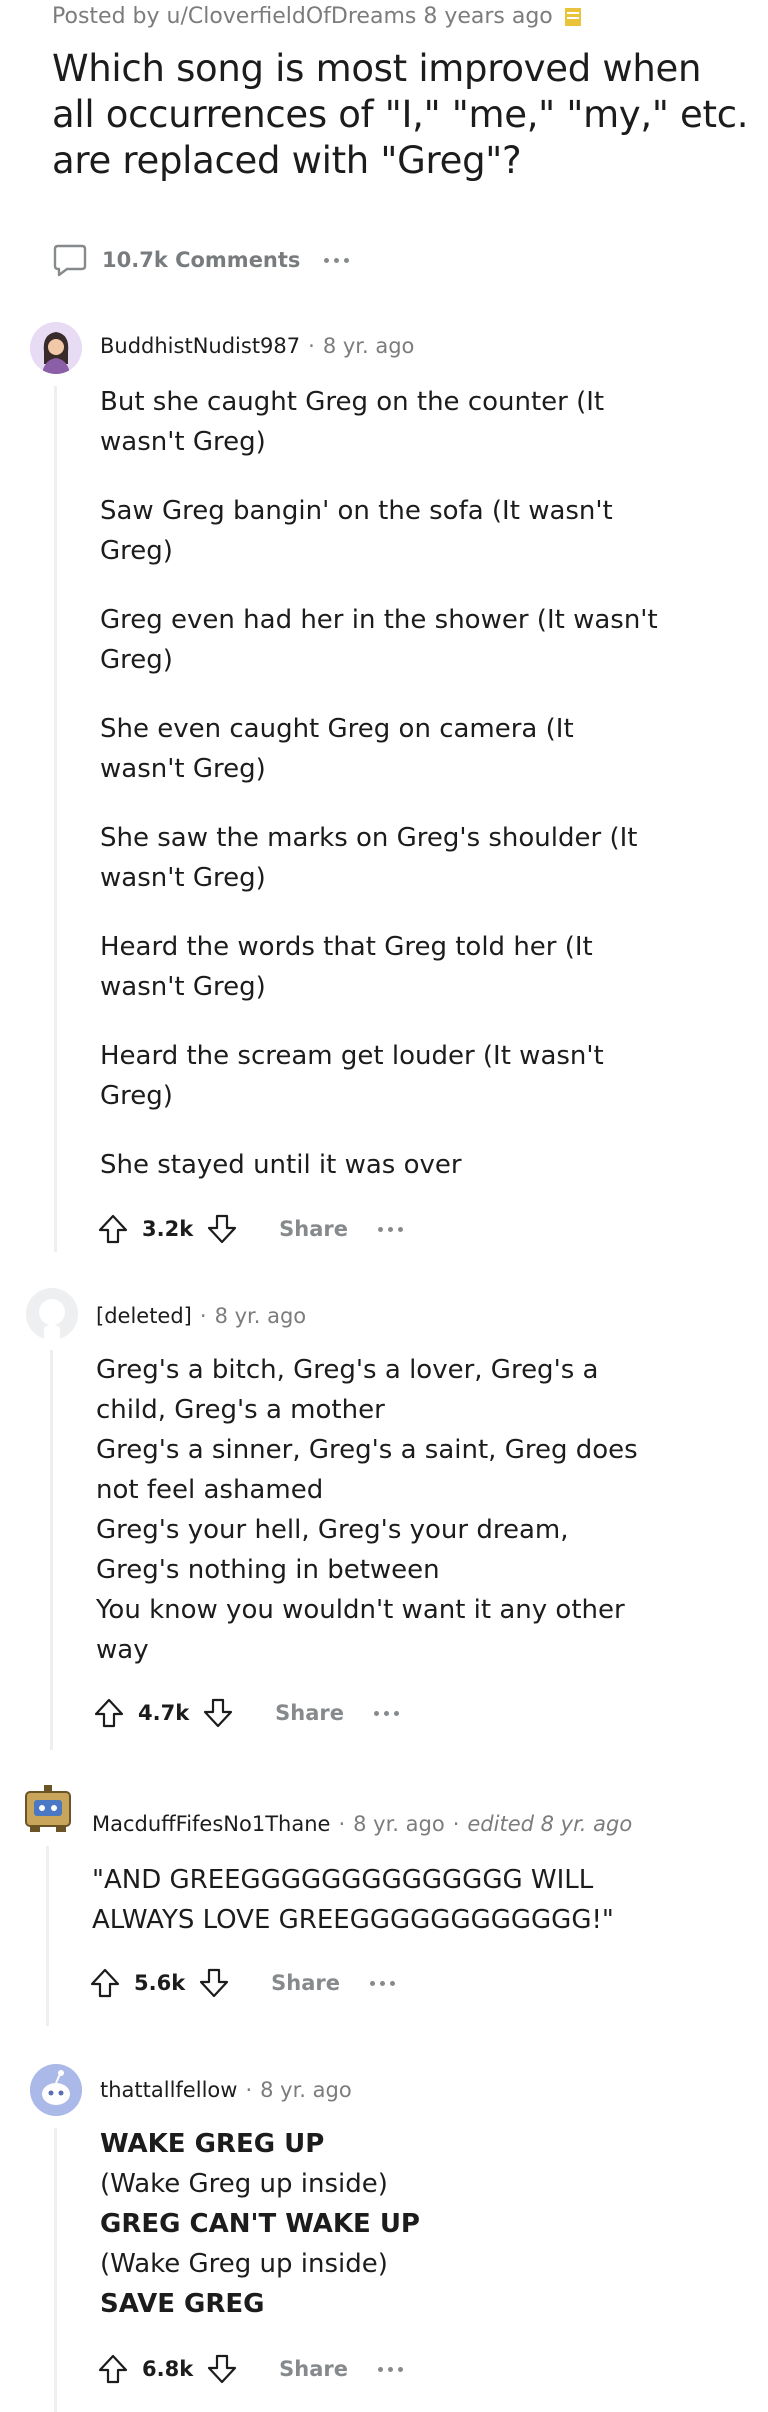 The height and width of the screenshot is (2412, 768). I want to click on comment-line: GREG CAN'T WAKE UP, so click(380, 2224).